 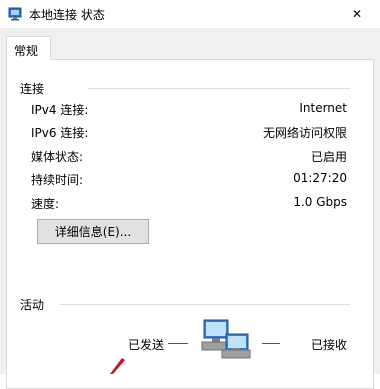 I want to click on title-bar: 本地连接 状态 ✕, so click(x=190, y=14).